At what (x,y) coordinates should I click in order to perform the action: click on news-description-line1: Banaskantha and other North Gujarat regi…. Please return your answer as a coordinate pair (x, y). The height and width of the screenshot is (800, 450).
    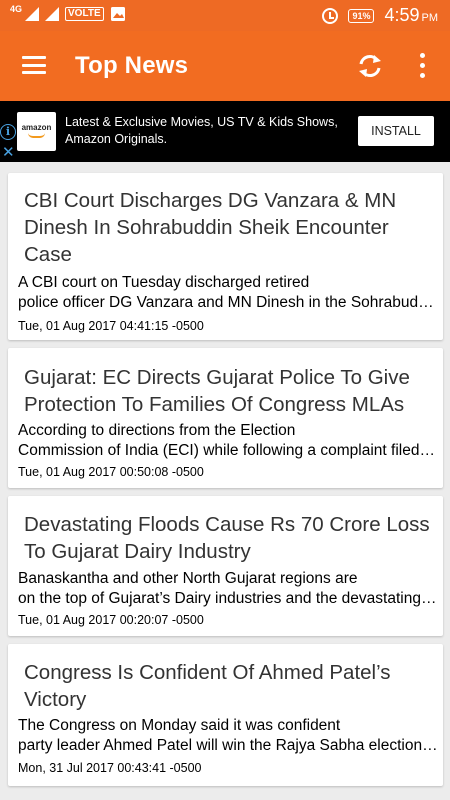
    Looking at the image, I should click on (188, 578).